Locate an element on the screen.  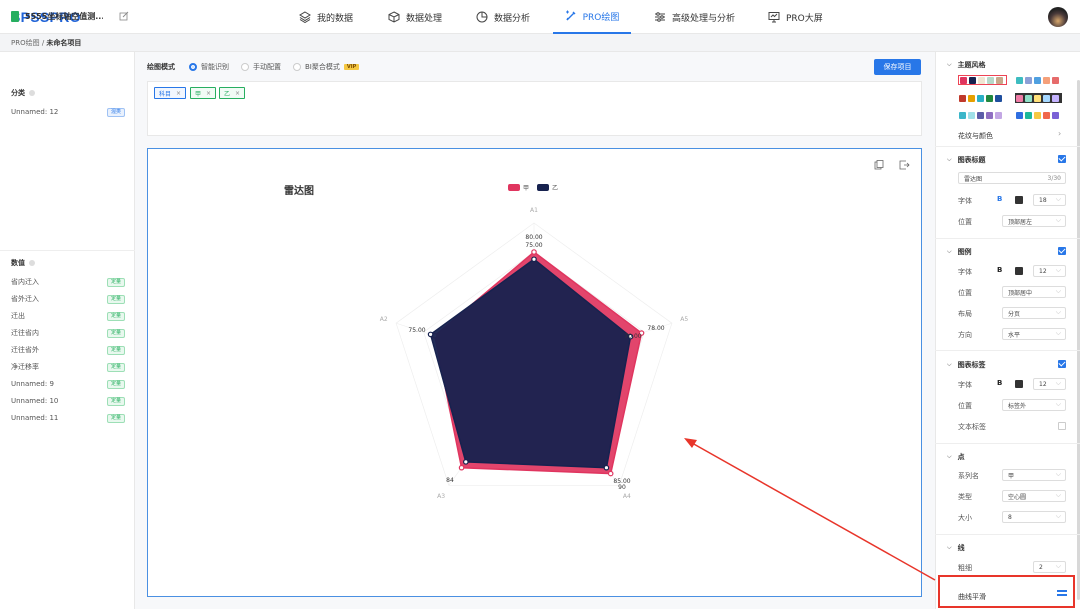
radar-data-label: 85.00 is located at coordinates (621, 481).